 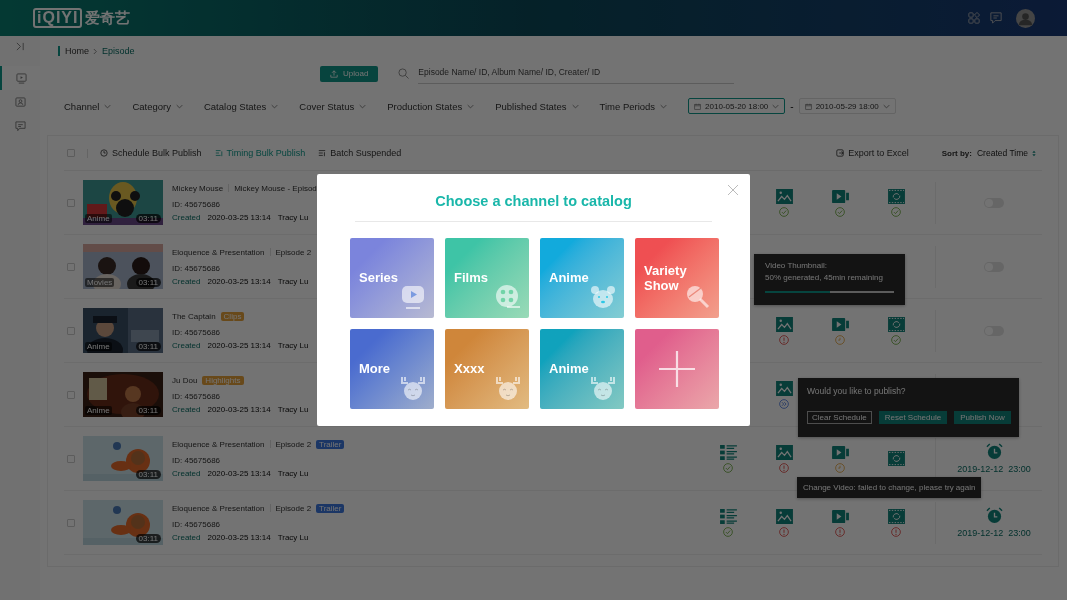 What do you see at coordinates (392, 369) in the screenshot?
I see `channel-tile: More` at bounding box center [392, 369].